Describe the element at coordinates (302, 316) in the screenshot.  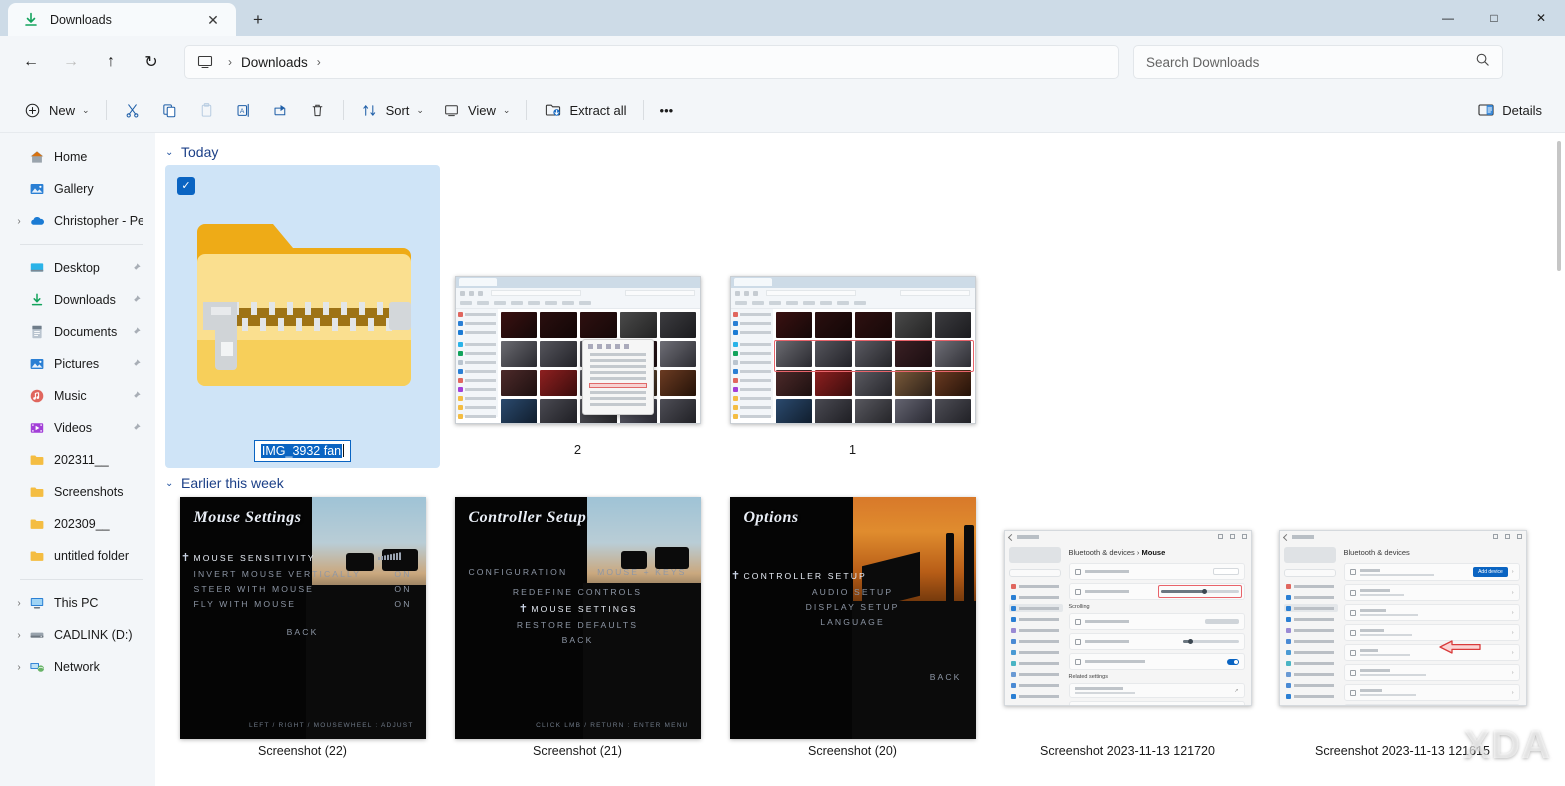
I see `file-tile-zip-folder: ✓ IMG_3932 fan` at that location.